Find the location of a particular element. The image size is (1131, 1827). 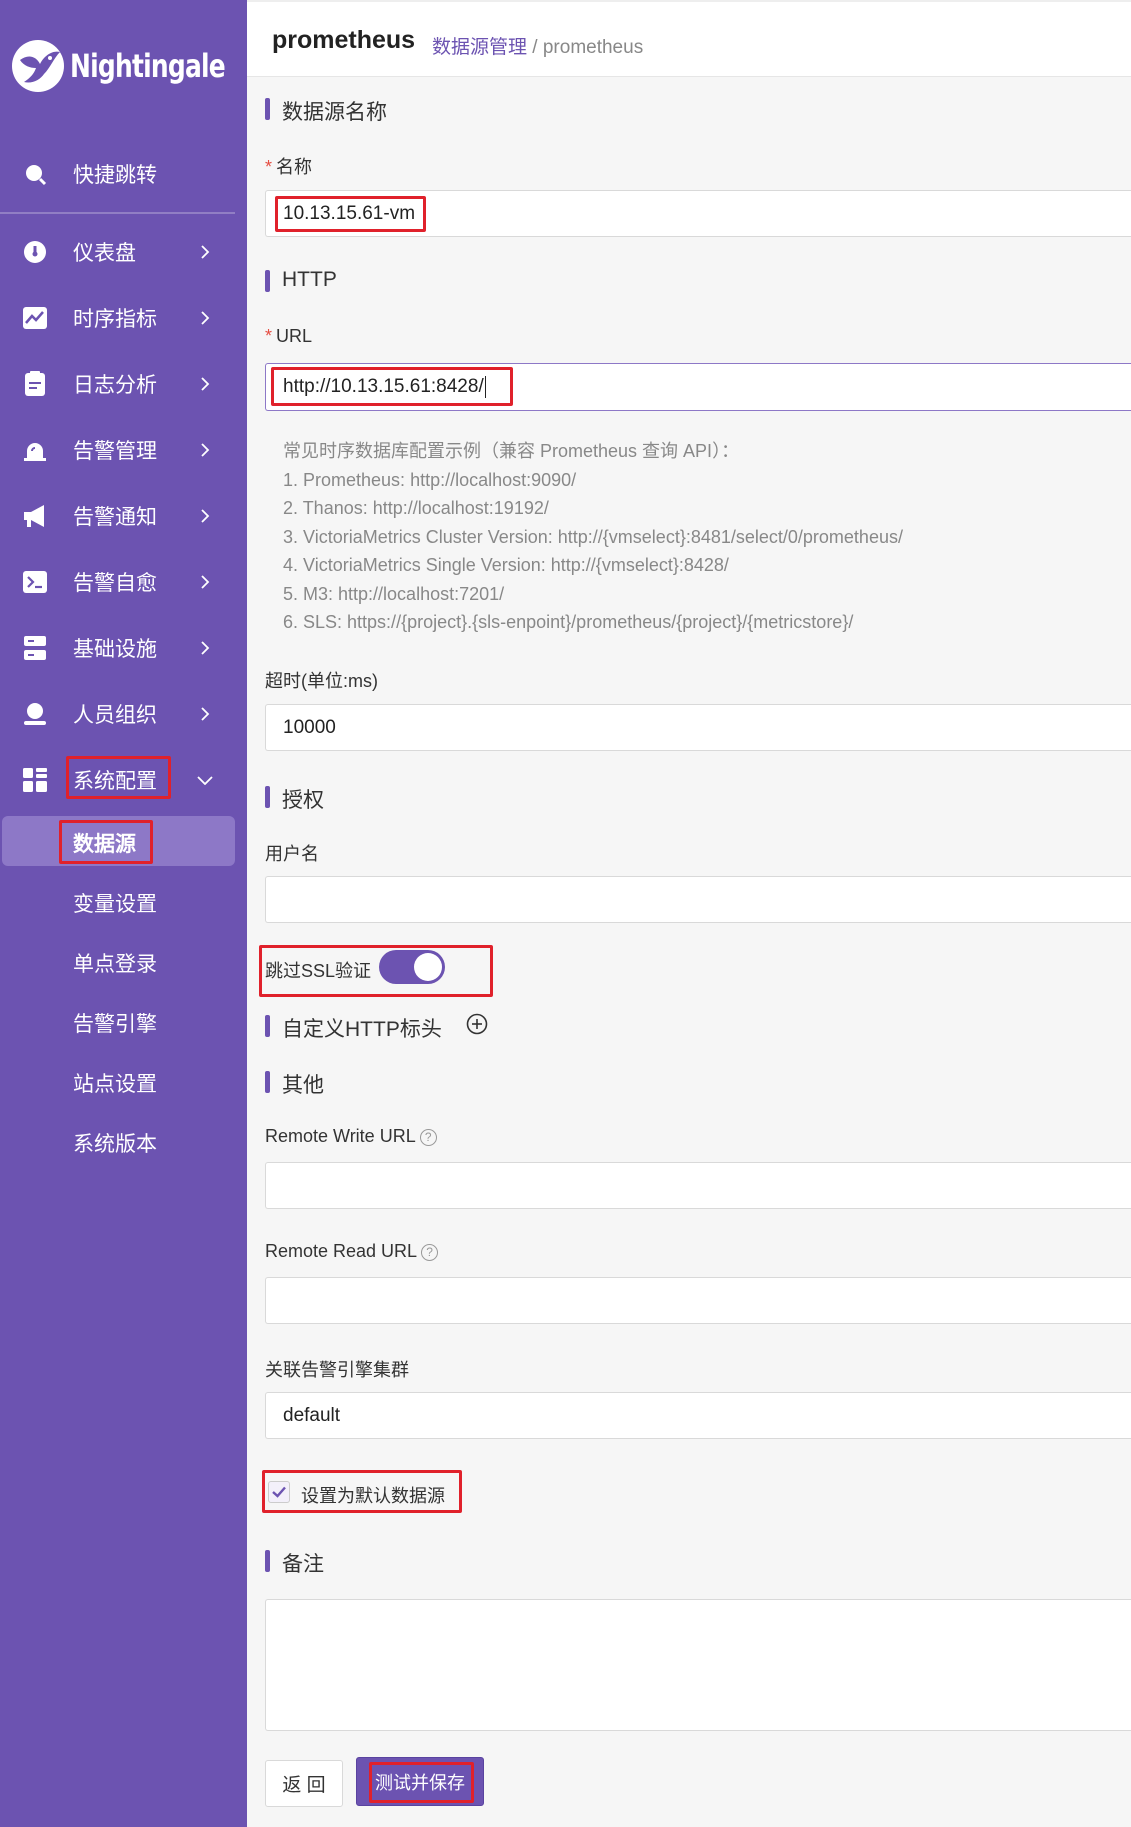

page-header: prometheus 数据源管理 / prometheus is located at coordinates (689, 38).